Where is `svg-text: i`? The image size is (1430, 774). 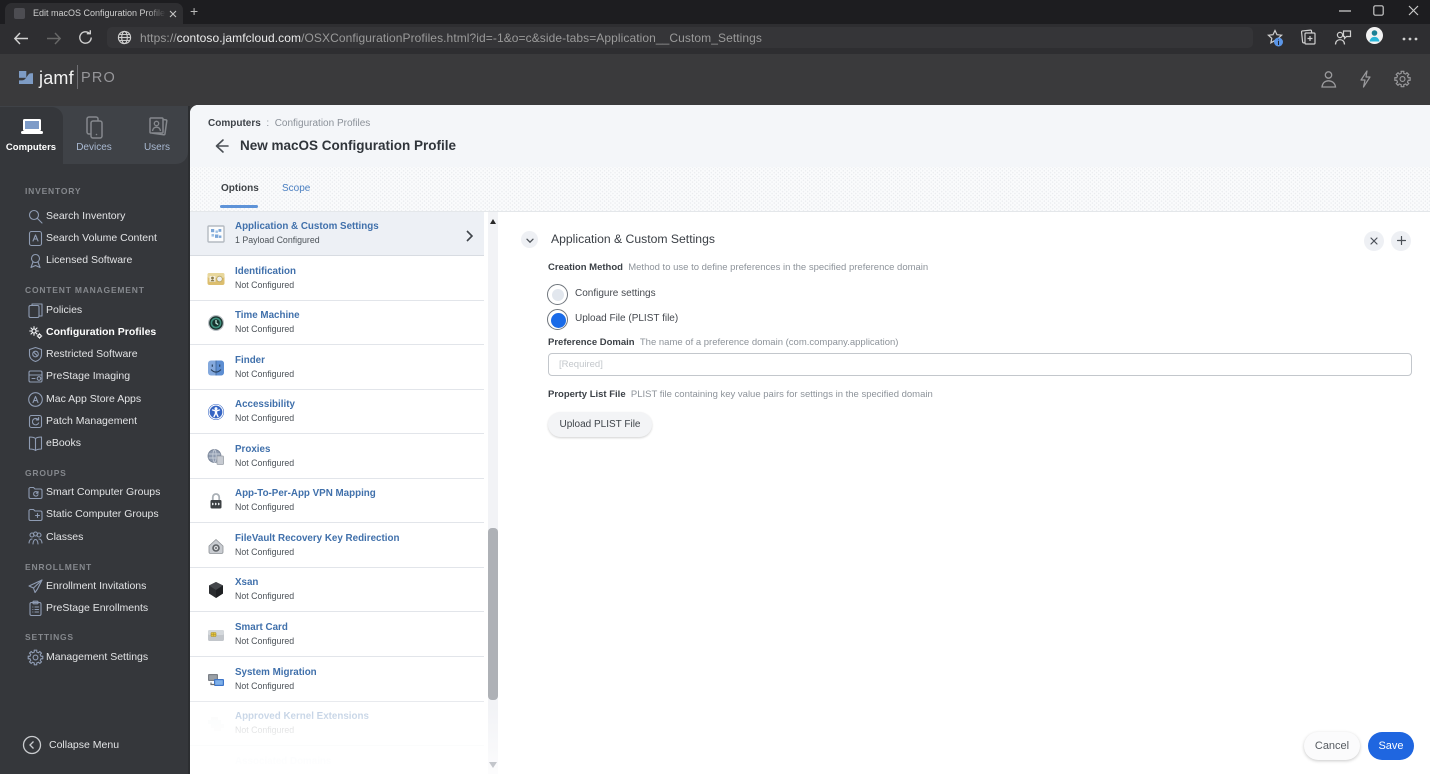
svg-text: i is located at coordinates (1279, 43).